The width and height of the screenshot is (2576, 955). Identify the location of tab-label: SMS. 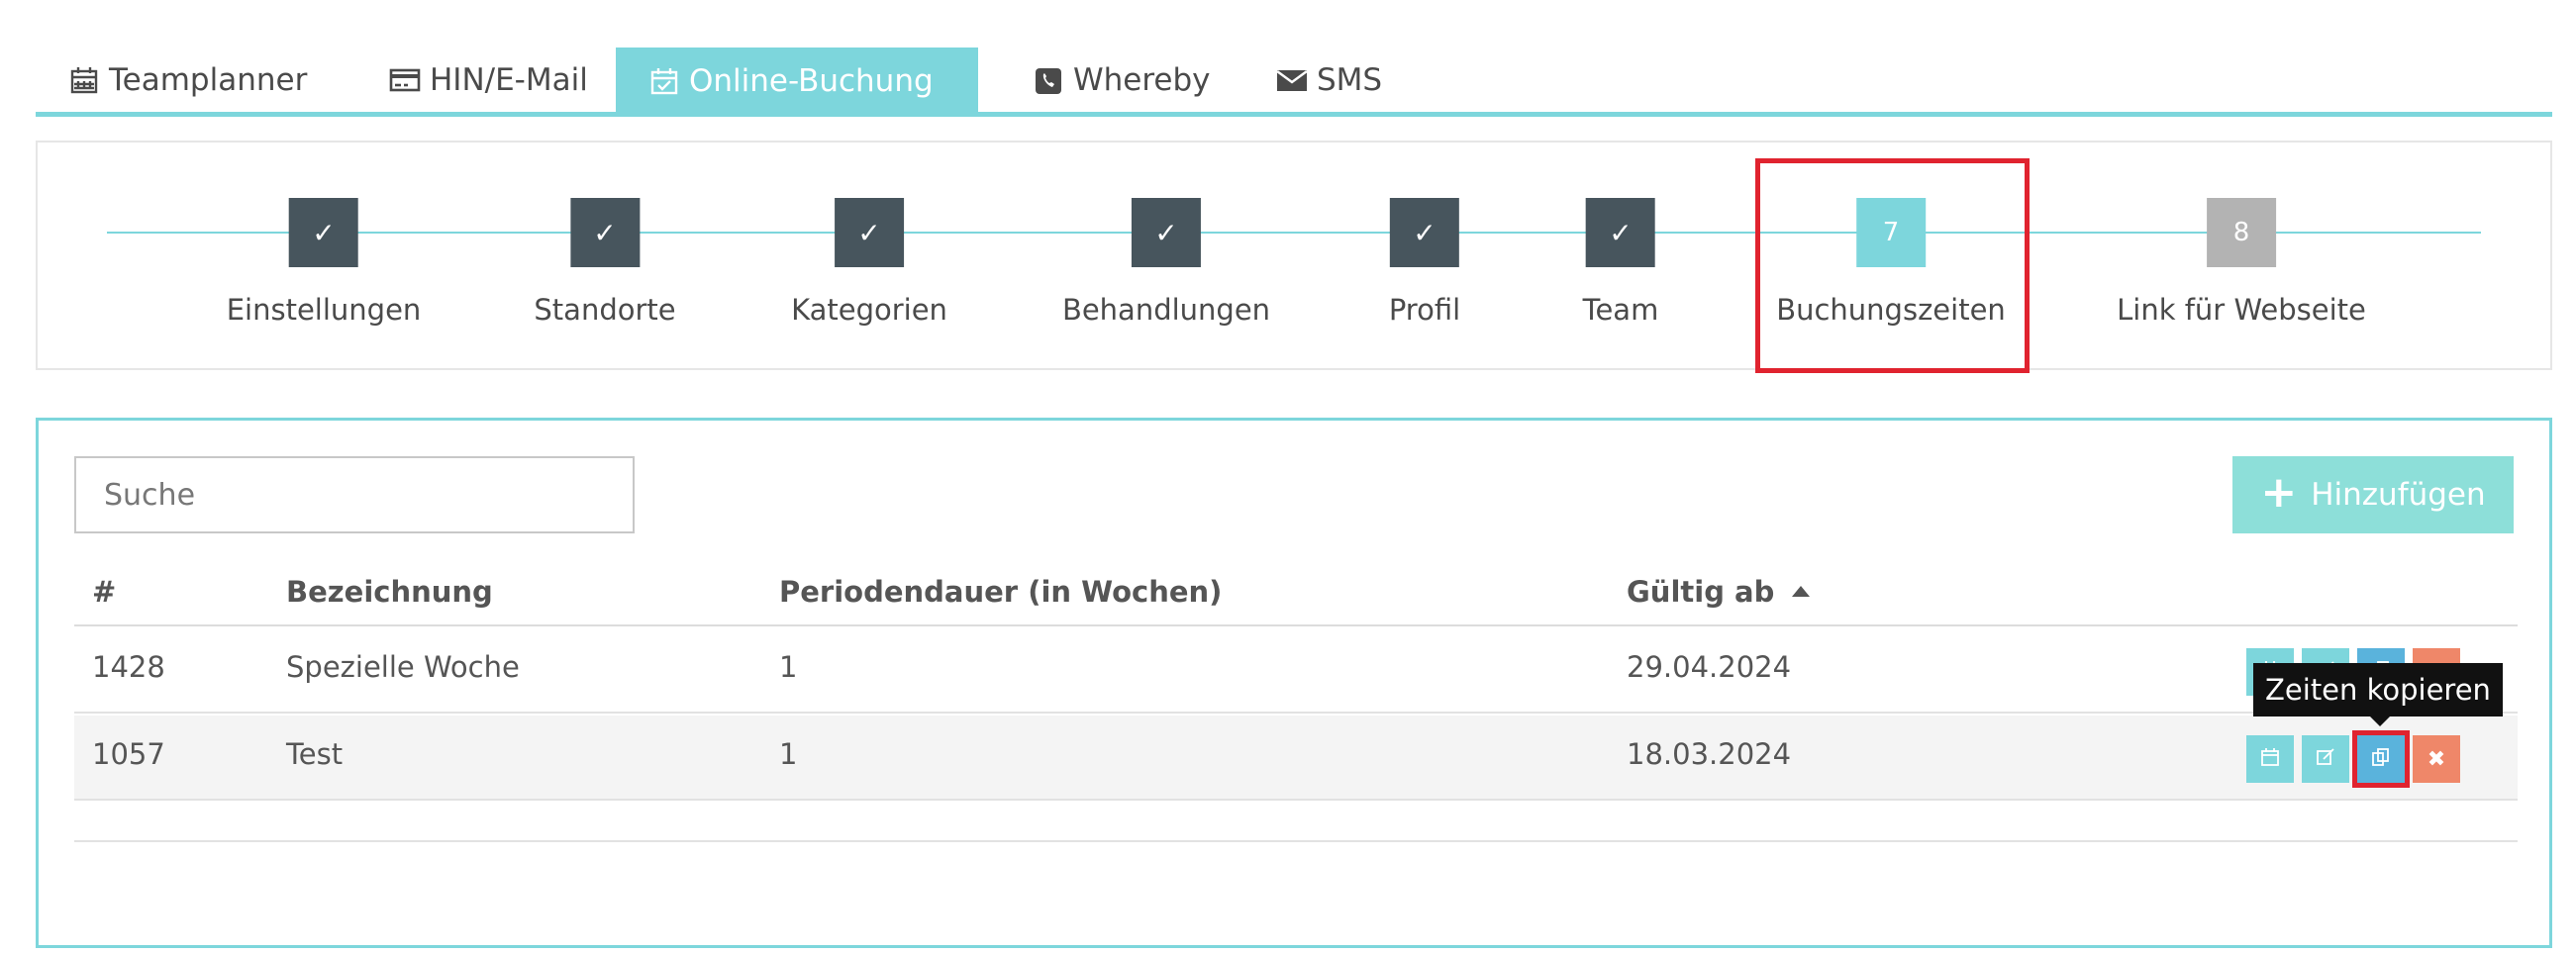
(1350, 80).